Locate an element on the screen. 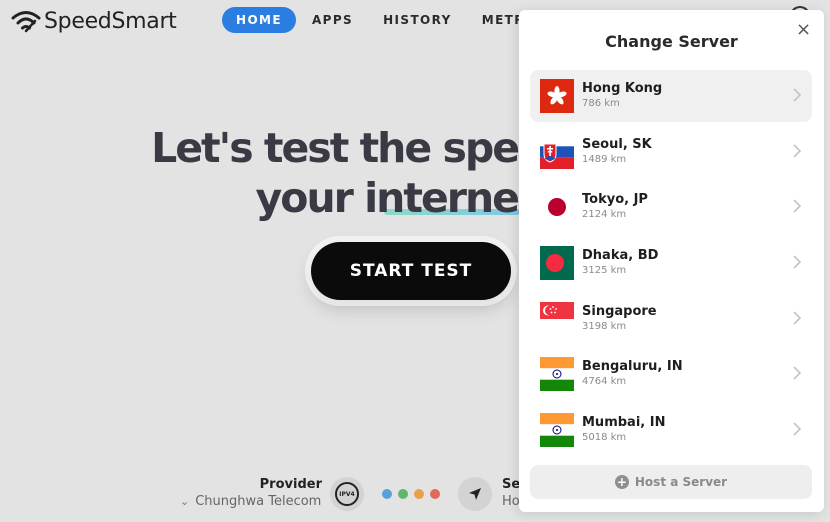  host-server-button: + Host a Server is located at coordinates (671, 482).